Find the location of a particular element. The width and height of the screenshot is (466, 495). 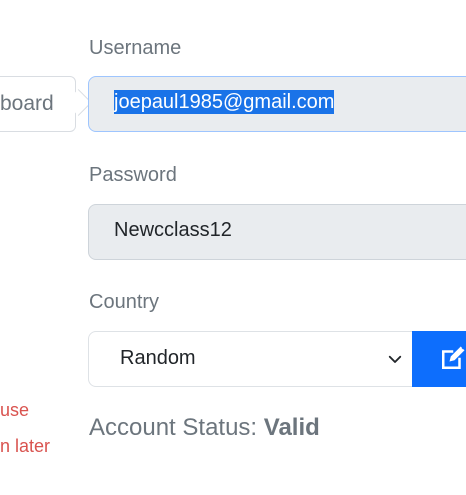

edit-country-button is located at coordinates (439, 359).